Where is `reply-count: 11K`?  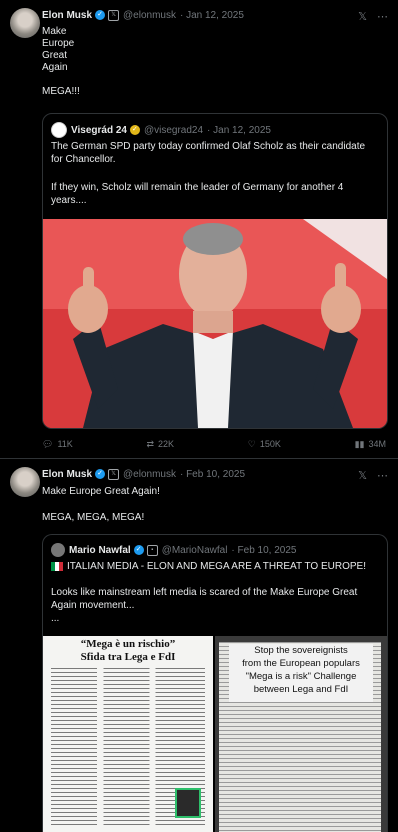
reply-count: 11K is located at coordinates (65, 444).